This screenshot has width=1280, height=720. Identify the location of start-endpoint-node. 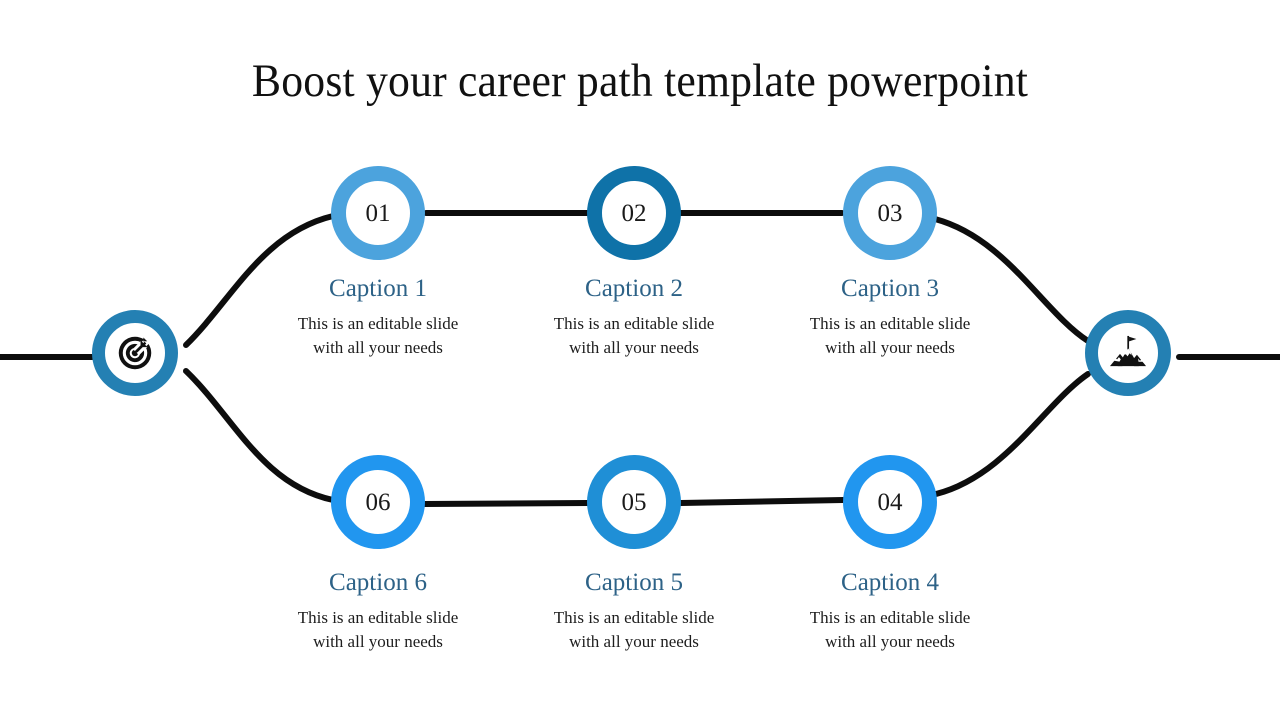
(135, 353).